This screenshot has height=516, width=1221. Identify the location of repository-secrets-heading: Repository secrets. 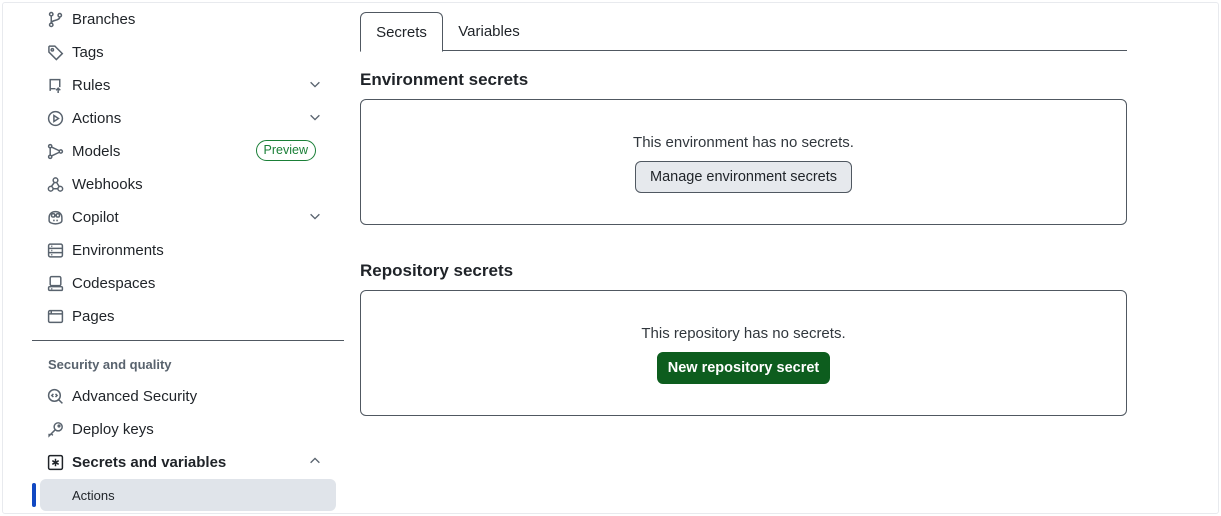
(437, 270).